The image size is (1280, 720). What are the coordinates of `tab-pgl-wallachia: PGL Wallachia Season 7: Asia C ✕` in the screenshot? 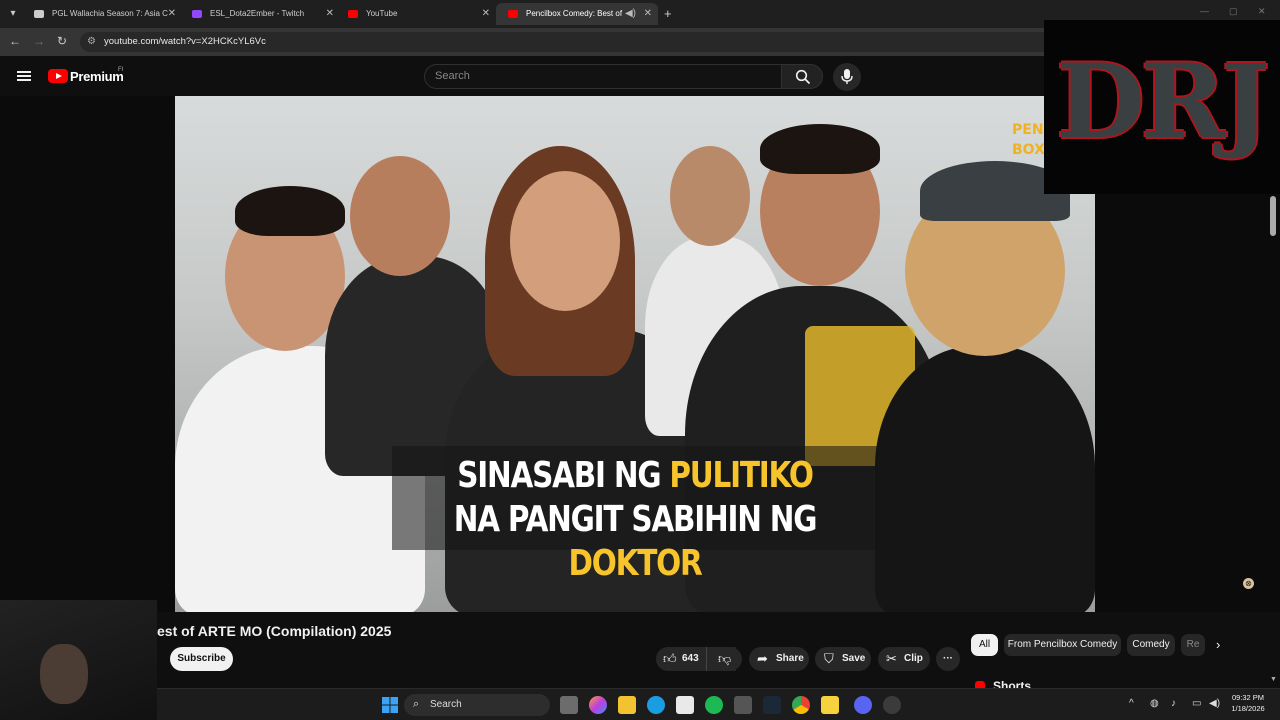 It's located at (102, 14).